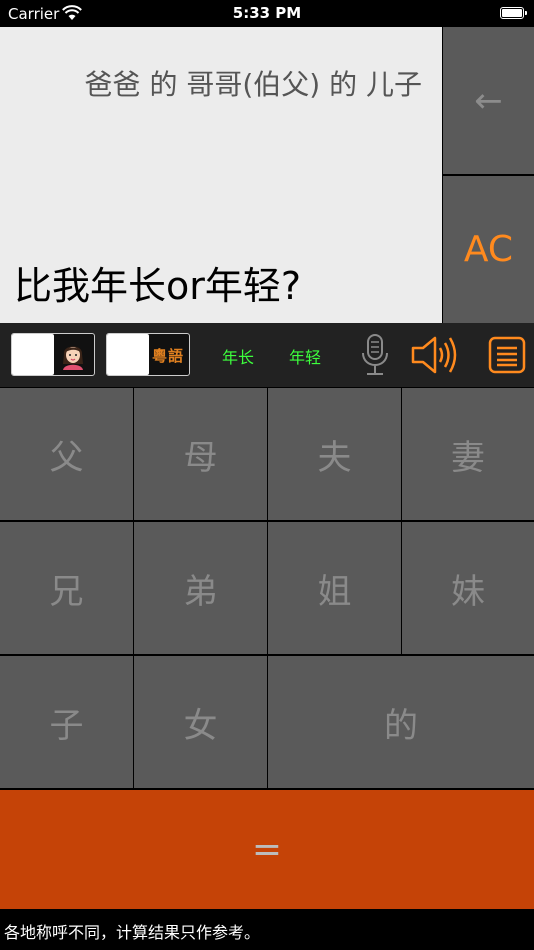 The width and height of the screenshot is (534, 950). I want to click on key-elder-brother: 兄, so click(66, 588).